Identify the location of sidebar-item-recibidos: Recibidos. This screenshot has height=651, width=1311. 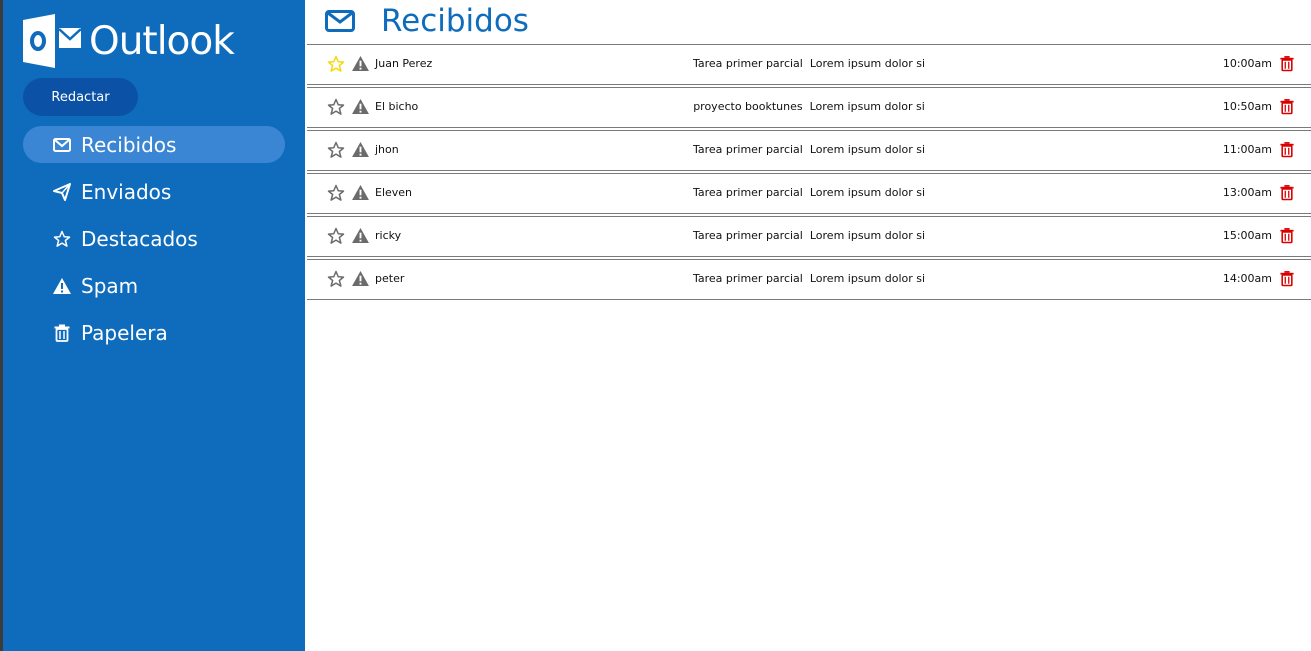
(154, 144).